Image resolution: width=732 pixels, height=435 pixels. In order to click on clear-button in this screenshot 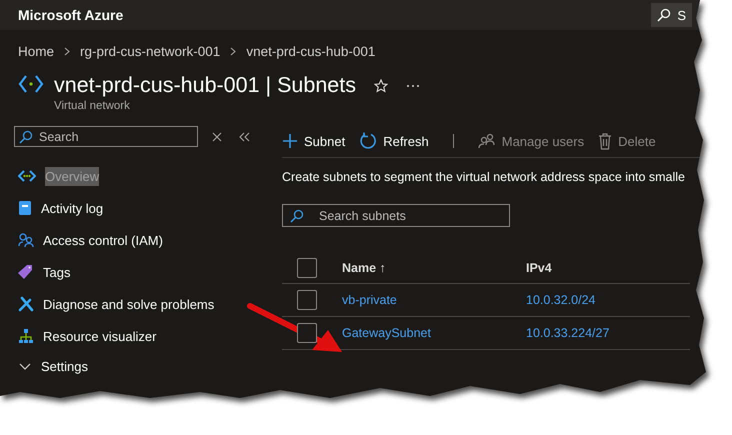, I will do `click(217, 137)`.